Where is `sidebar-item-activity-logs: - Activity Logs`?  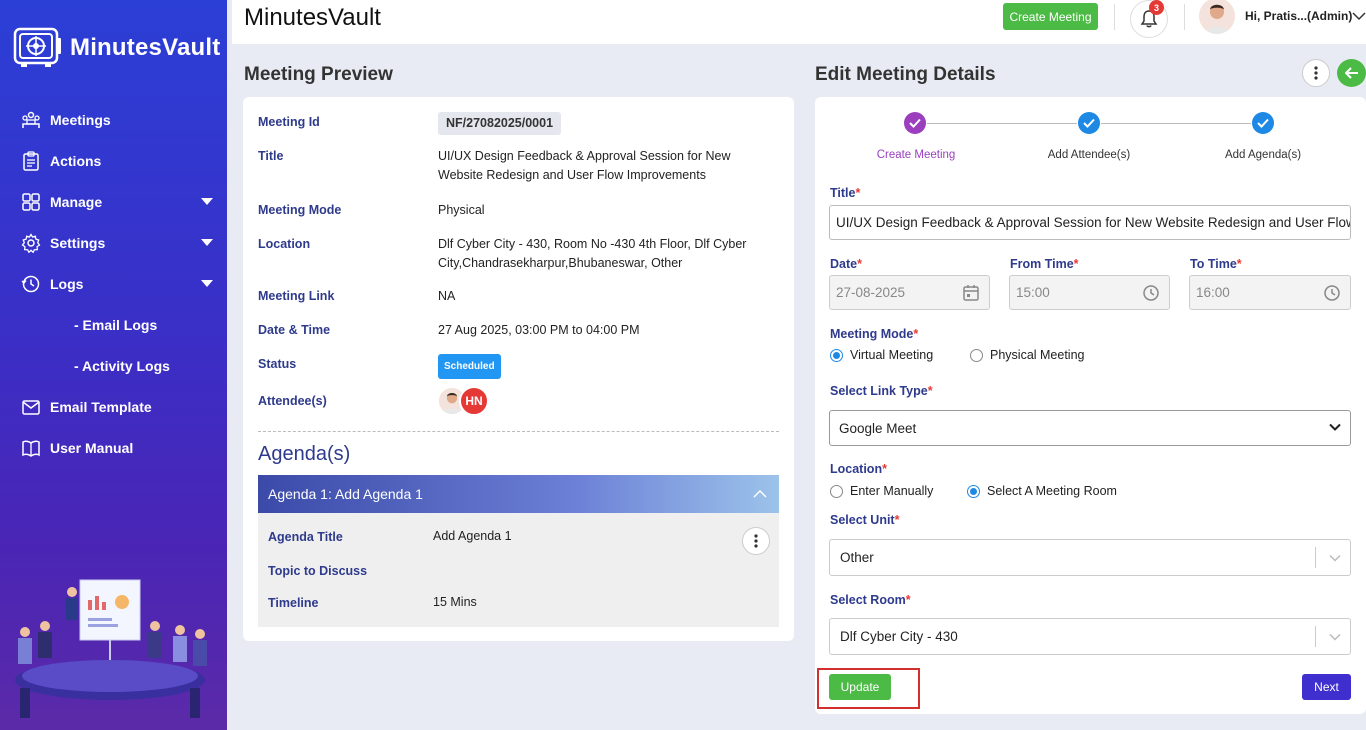
sidebar-item-activity-logs: - Activity Logs is located at coordinates (113, 365).